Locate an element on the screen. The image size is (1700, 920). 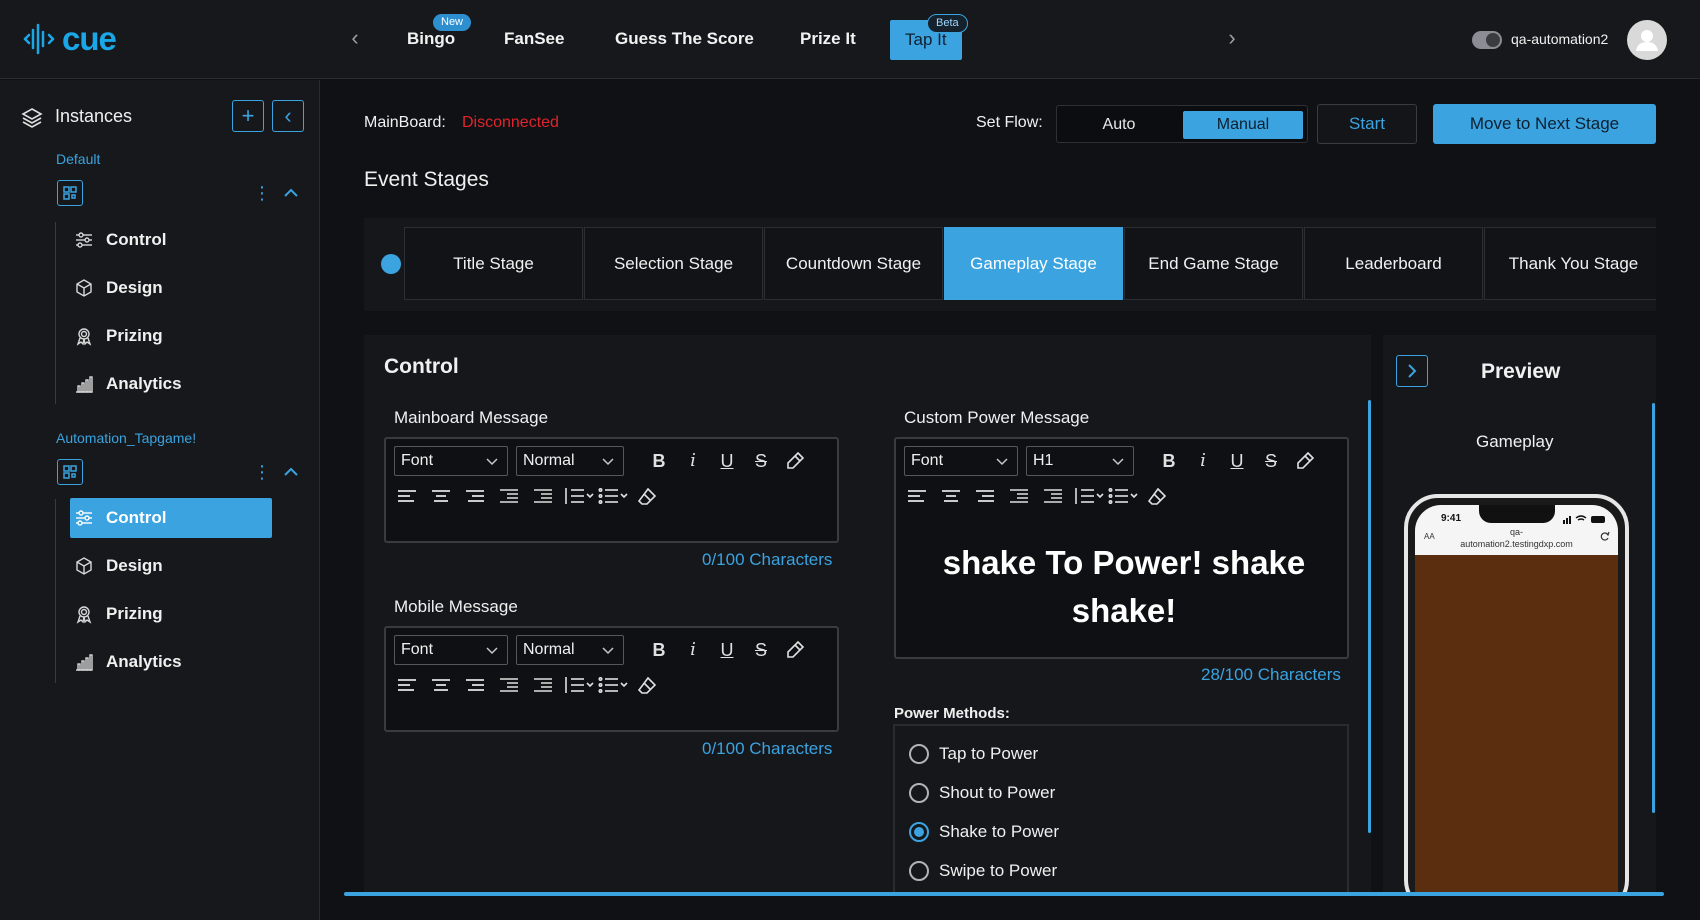
tree-line is located at coordinates (55, 313).